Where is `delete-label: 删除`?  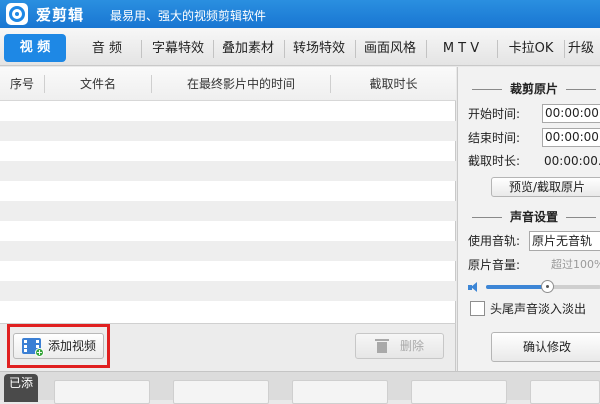 delete-label: 删除 is located at coordinates (412, 346).